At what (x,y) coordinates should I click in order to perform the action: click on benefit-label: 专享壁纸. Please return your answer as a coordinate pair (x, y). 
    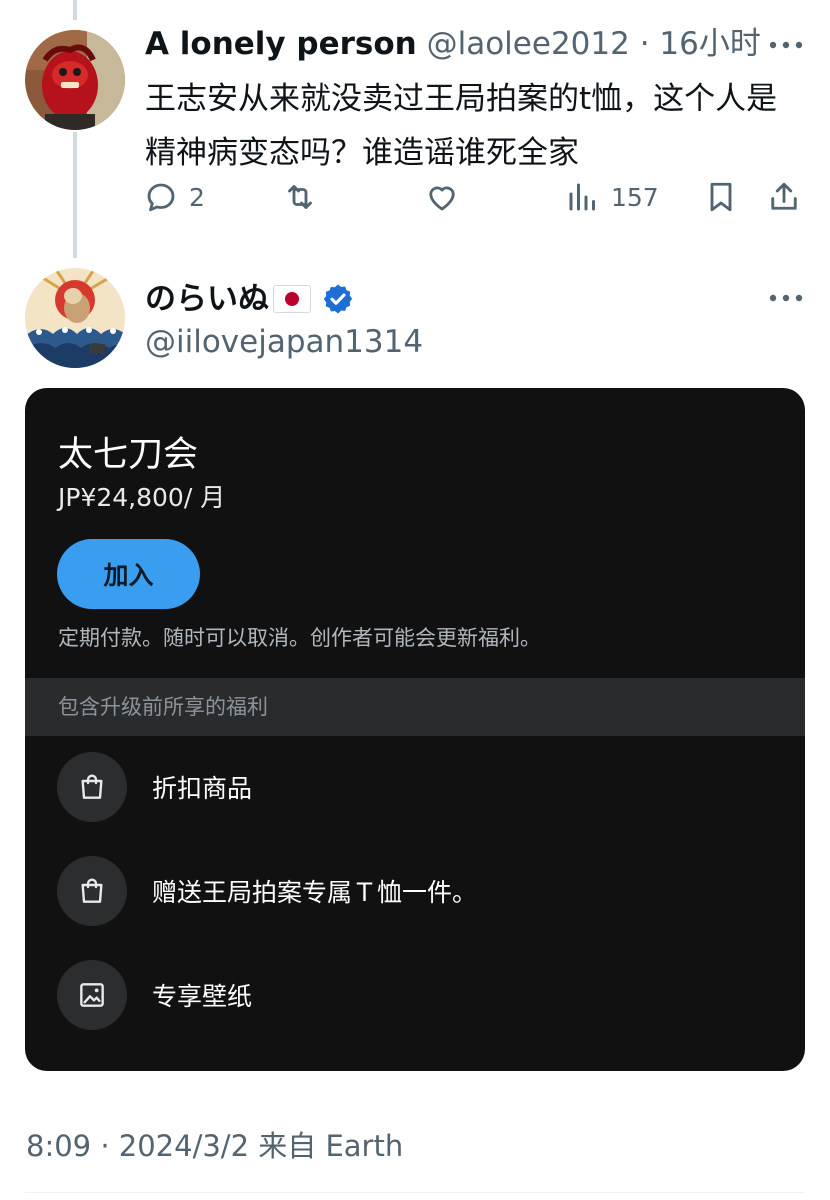
    Looking at the image, I should click on (202, 996).